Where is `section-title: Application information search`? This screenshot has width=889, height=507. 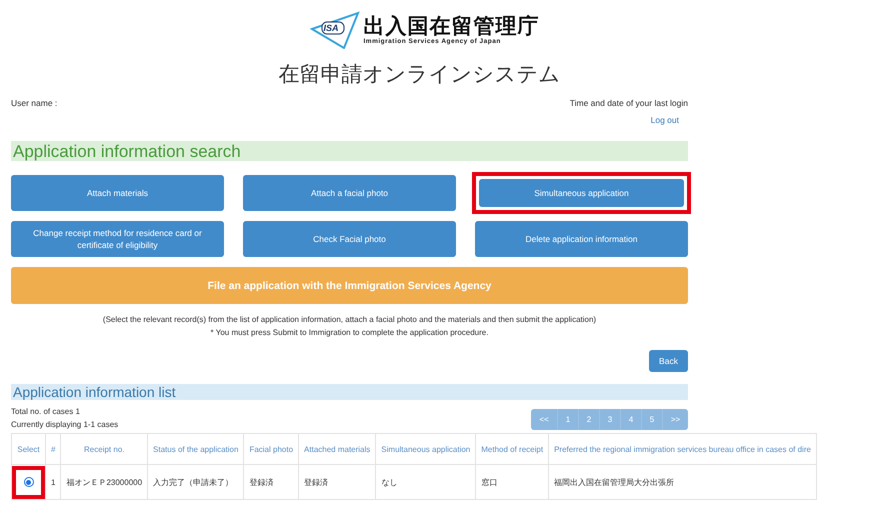 section-title: Application information search is located at coordinates (349, 151).